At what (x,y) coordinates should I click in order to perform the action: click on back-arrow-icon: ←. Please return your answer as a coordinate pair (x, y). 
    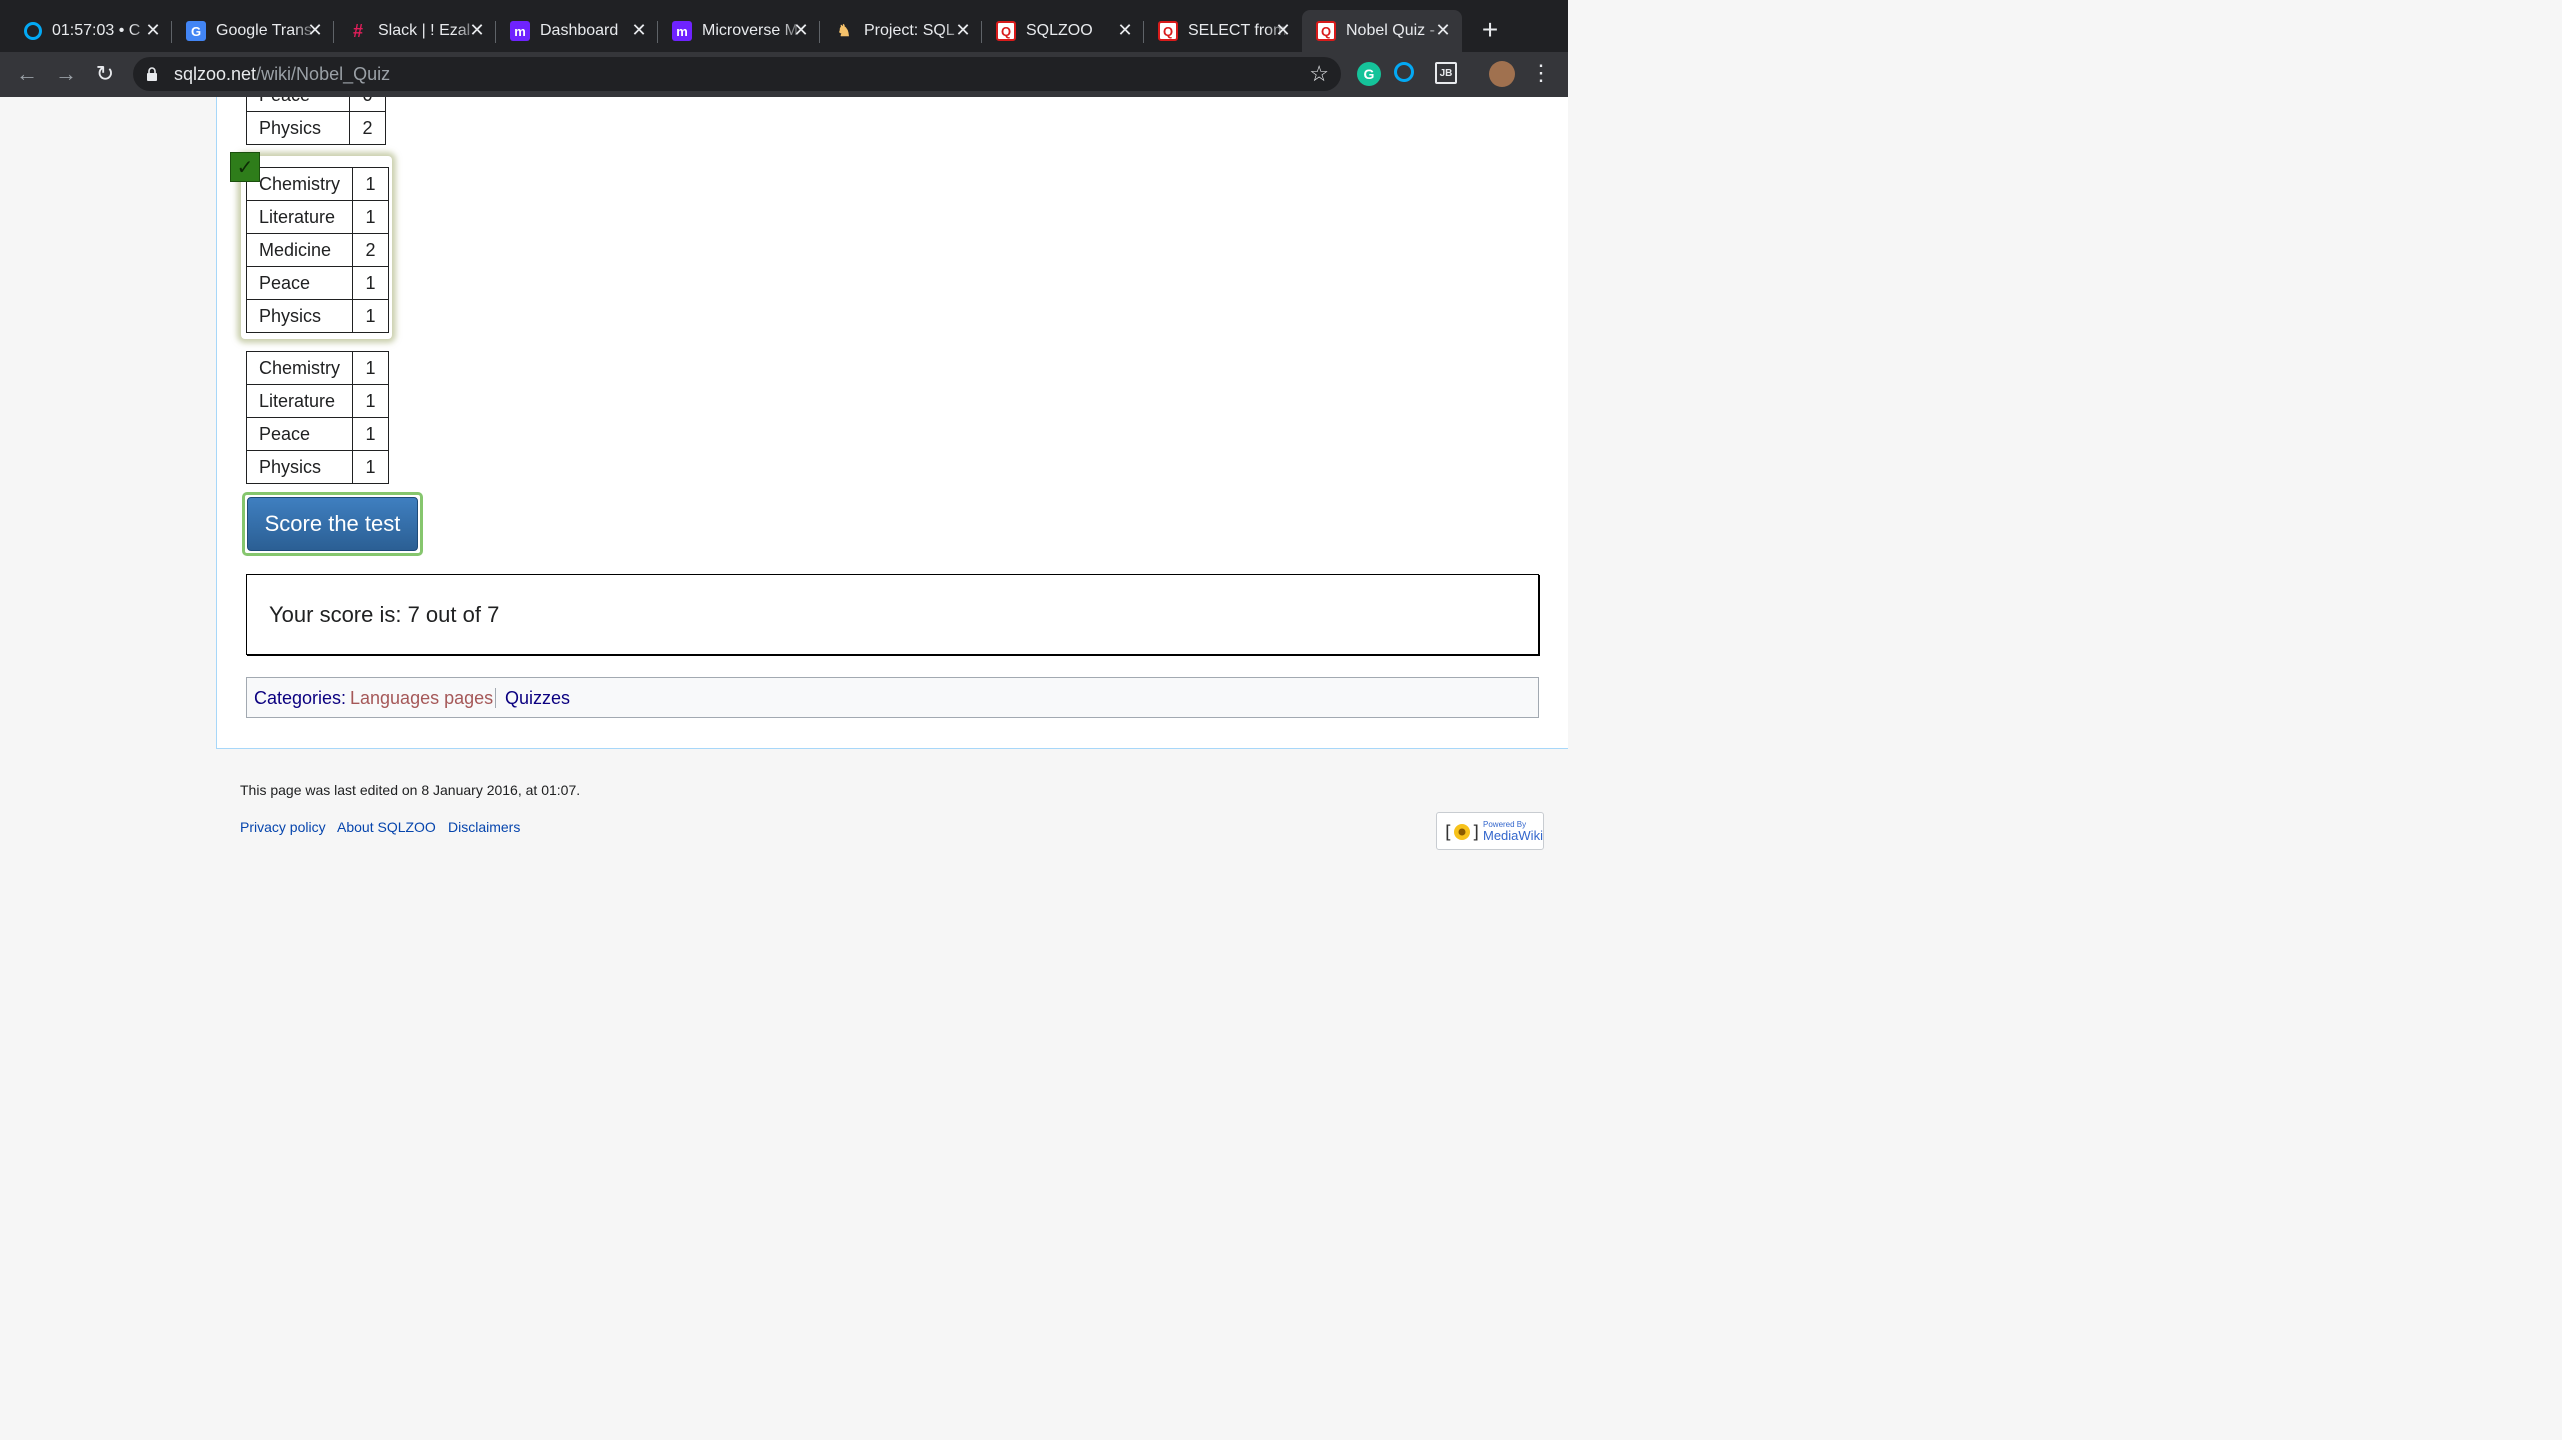
    Looking at the image, I should click on (27, 74).